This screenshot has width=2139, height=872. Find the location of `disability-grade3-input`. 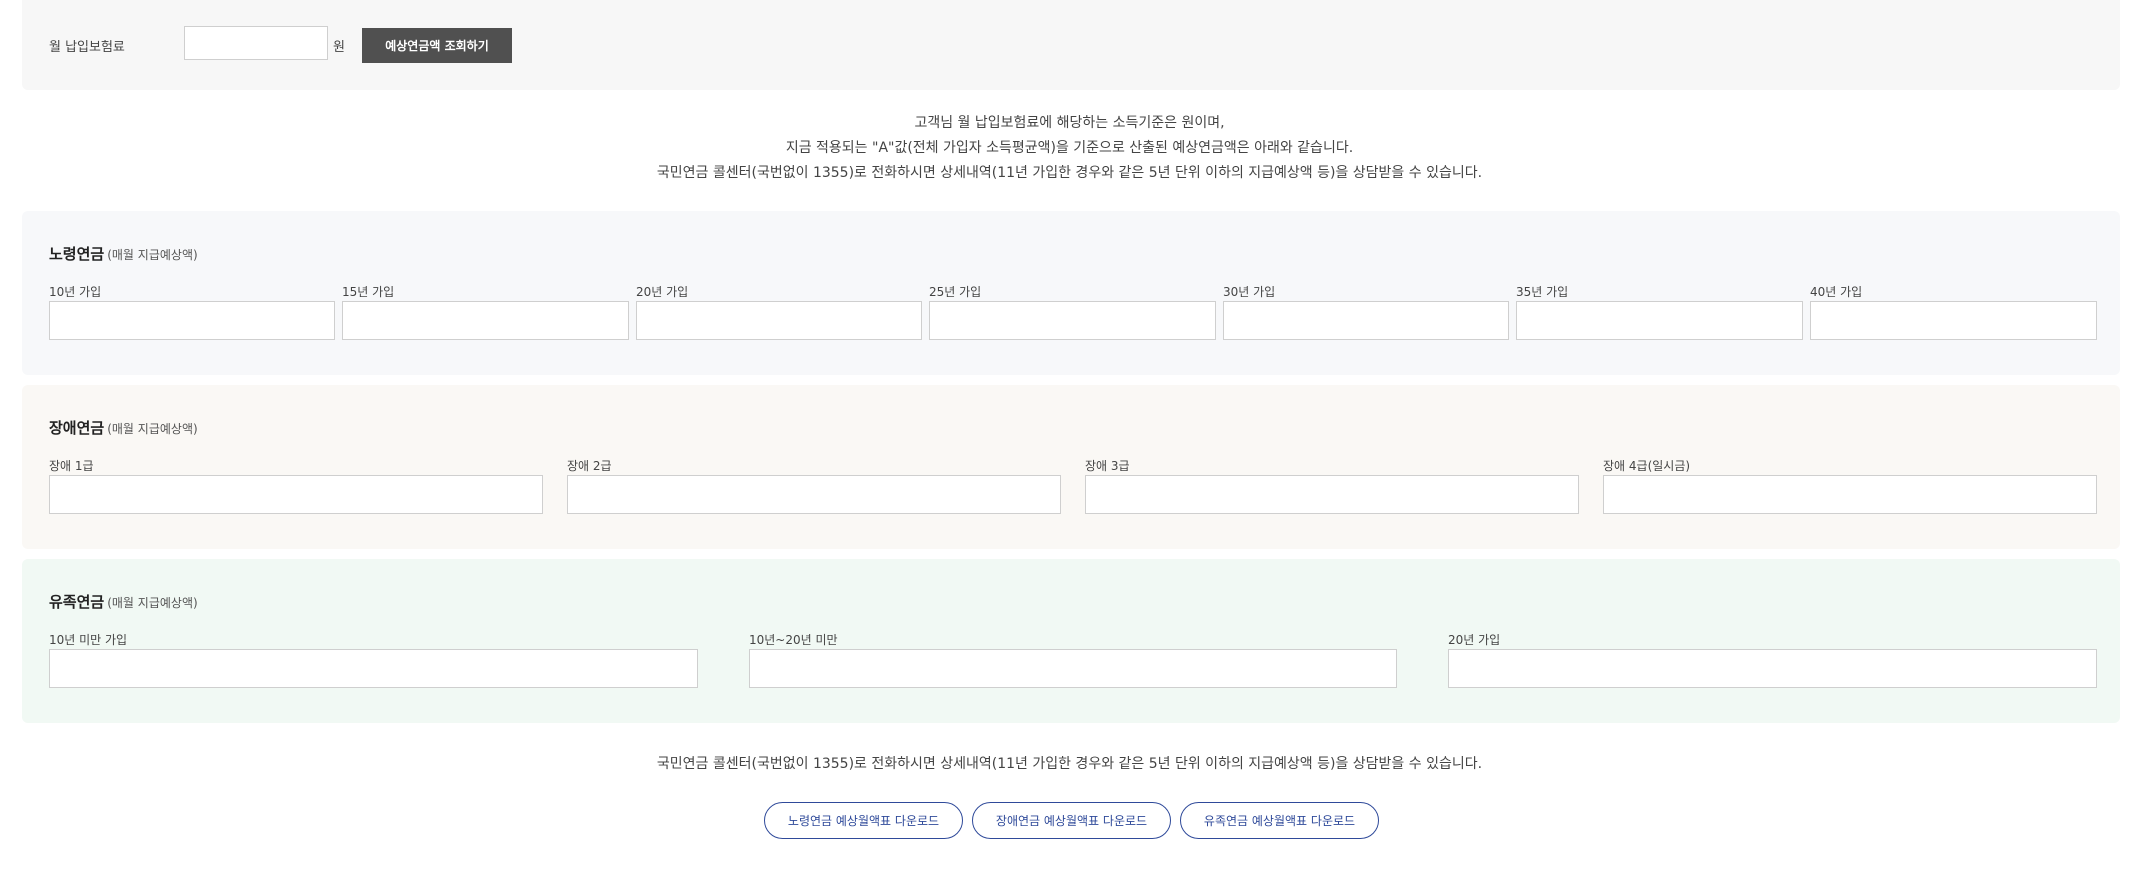

disability-grade3-input is located at coordinates (1332, 494).